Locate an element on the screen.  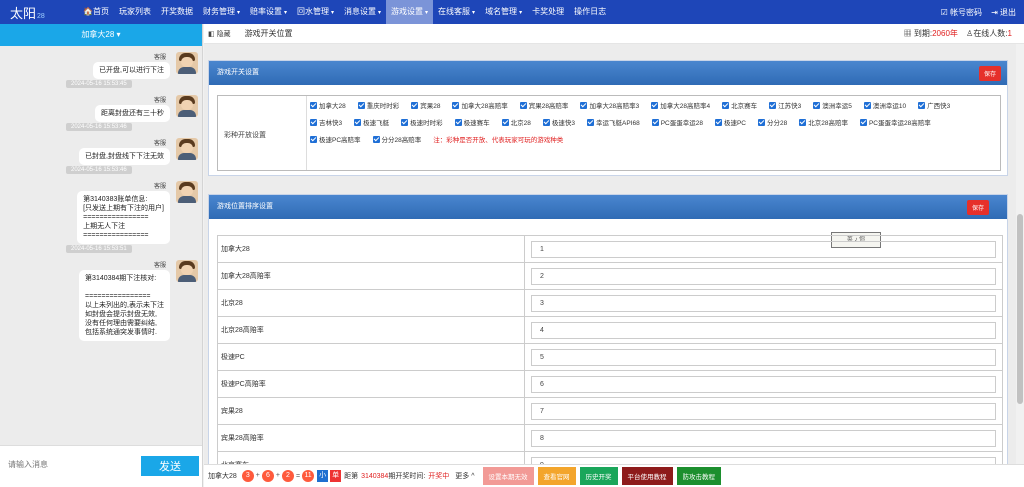
order-input: 4 is located at coordinates (763, 330).